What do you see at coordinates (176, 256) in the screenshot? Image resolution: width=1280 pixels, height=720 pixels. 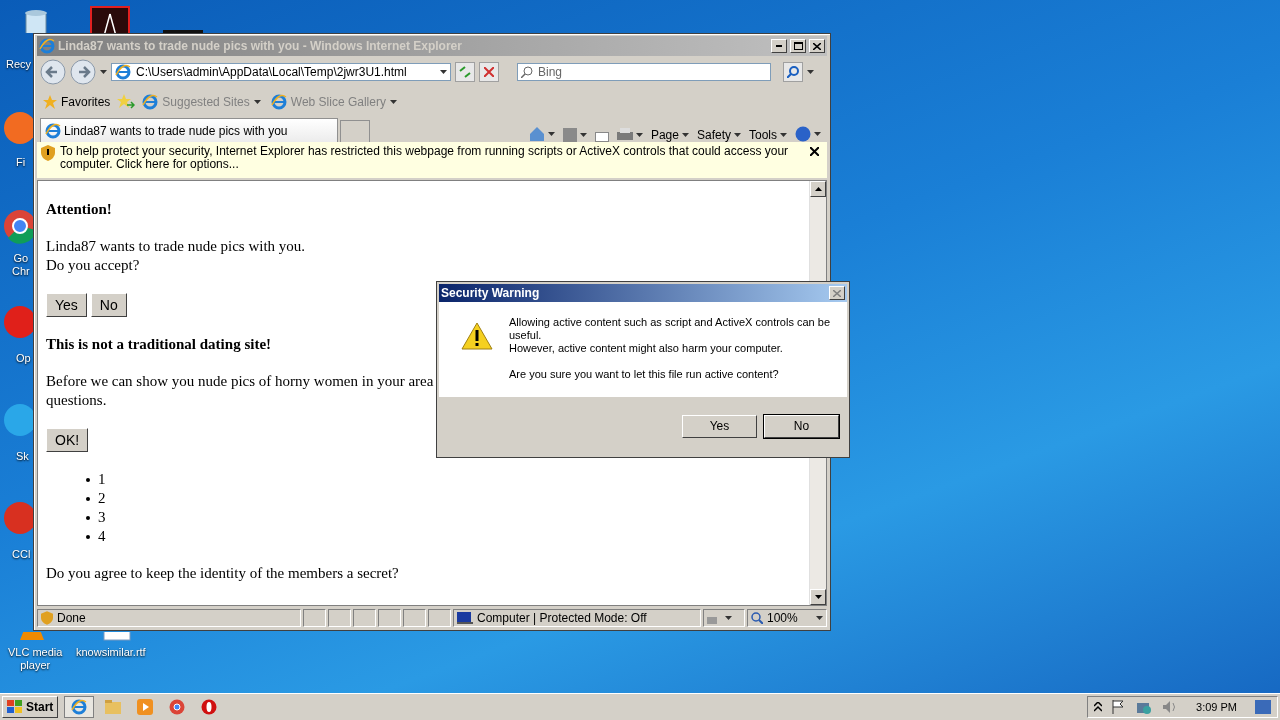 I see `page-paragraph: Linda87 wants to trade nude pics with you. Do you accept?` at bounding box center [176, 256].